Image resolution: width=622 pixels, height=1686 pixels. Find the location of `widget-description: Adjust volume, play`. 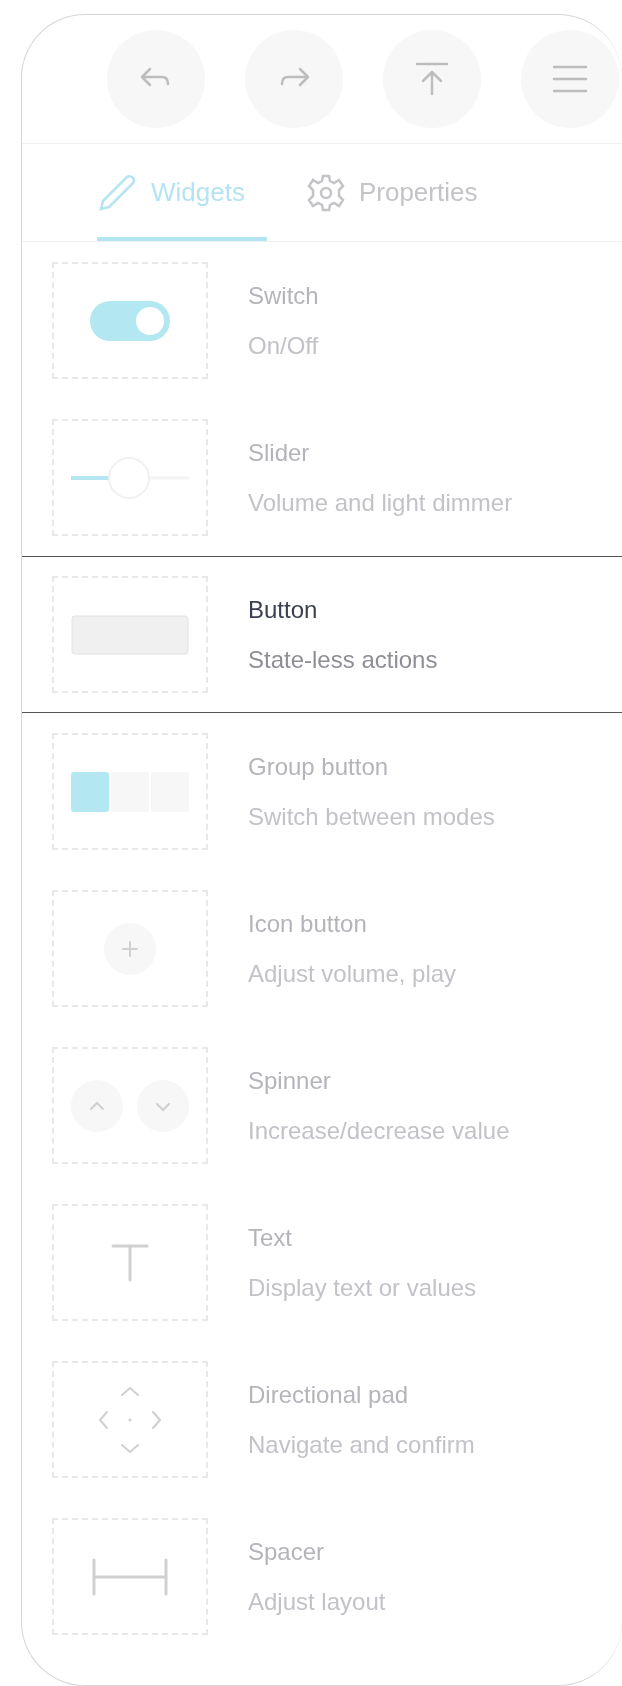

widget-description: Adjust volume, play is located at coordinates (352, 973).